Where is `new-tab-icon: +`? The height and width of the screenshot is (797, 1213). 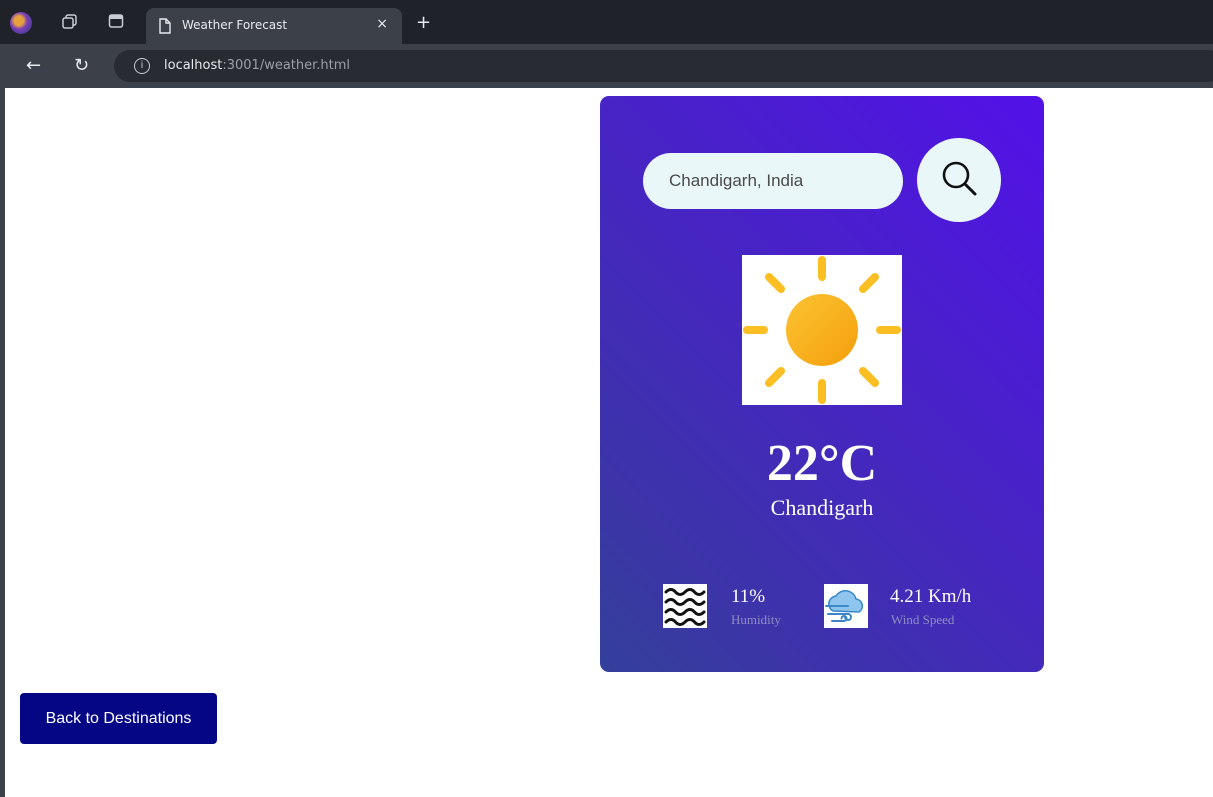
new-tab-icon: + is located at coordinates (423, 23).